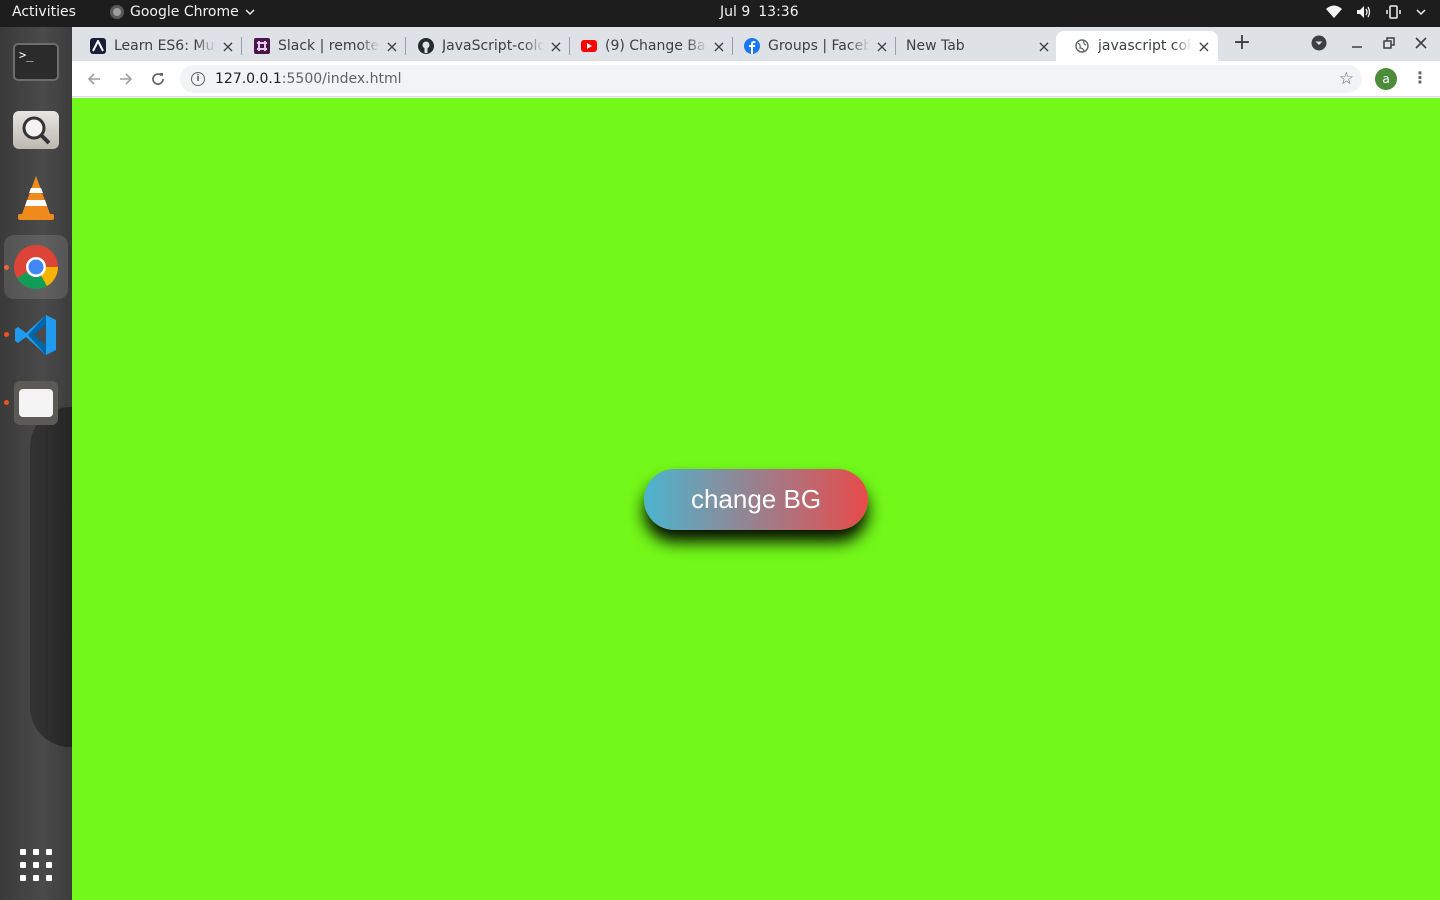 This screenshot has width=1440, height=900. I want to click on wallpaper-shadow, so click(51, 577).